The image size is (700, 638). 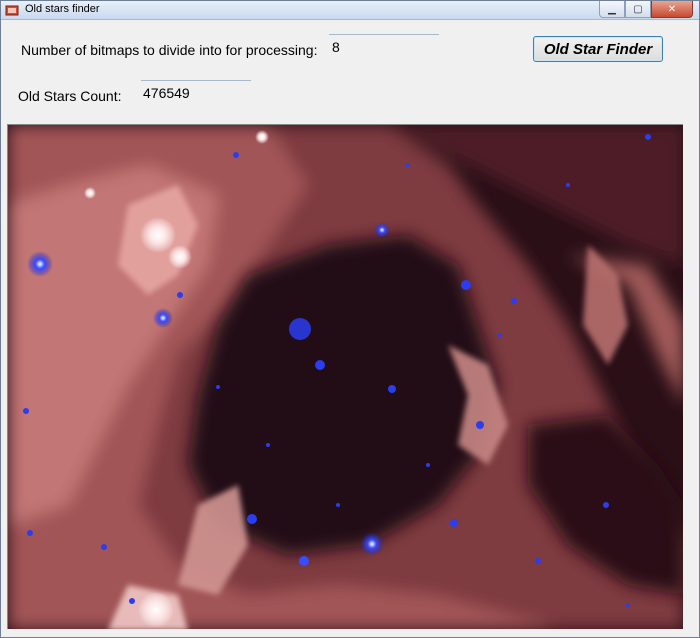 I want to click on bitmaps-input-border, so click(x=384, y=34).